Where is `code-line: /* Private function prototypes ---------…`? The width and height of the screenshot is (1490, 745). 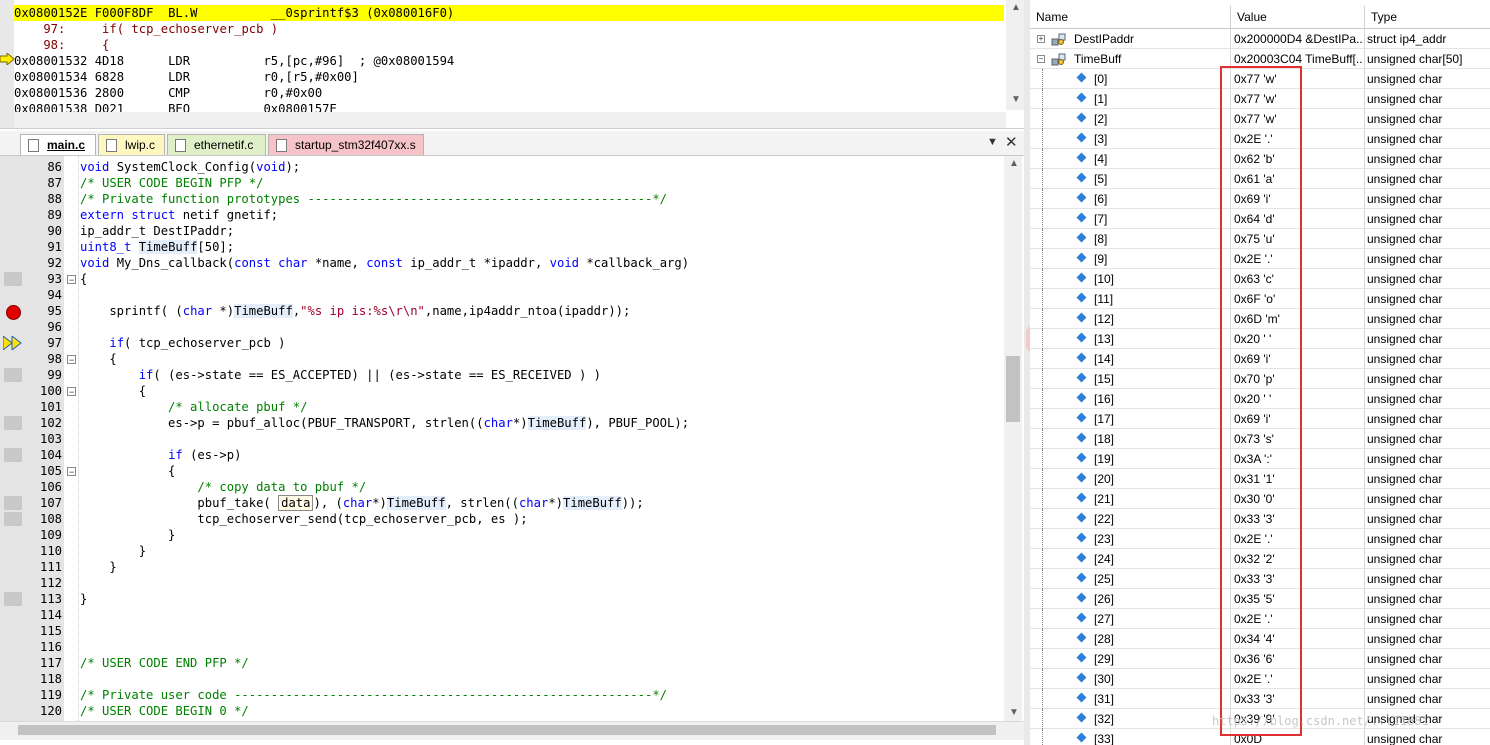 code-line: /* Private function prototypes ---------… is located at coordinates (373, 199).